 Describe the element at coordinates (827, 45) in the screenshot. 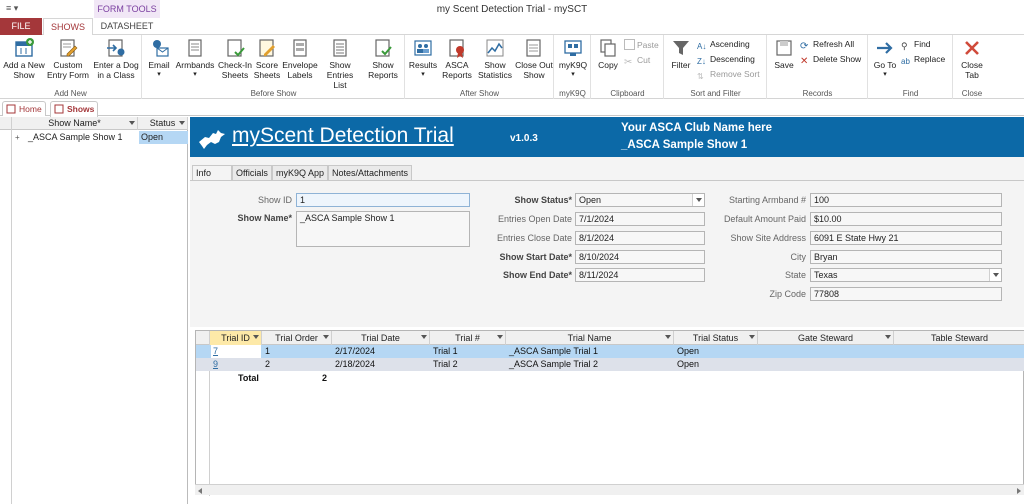

I see `refresh-all-button: ⟳ Refresh All` at that location.